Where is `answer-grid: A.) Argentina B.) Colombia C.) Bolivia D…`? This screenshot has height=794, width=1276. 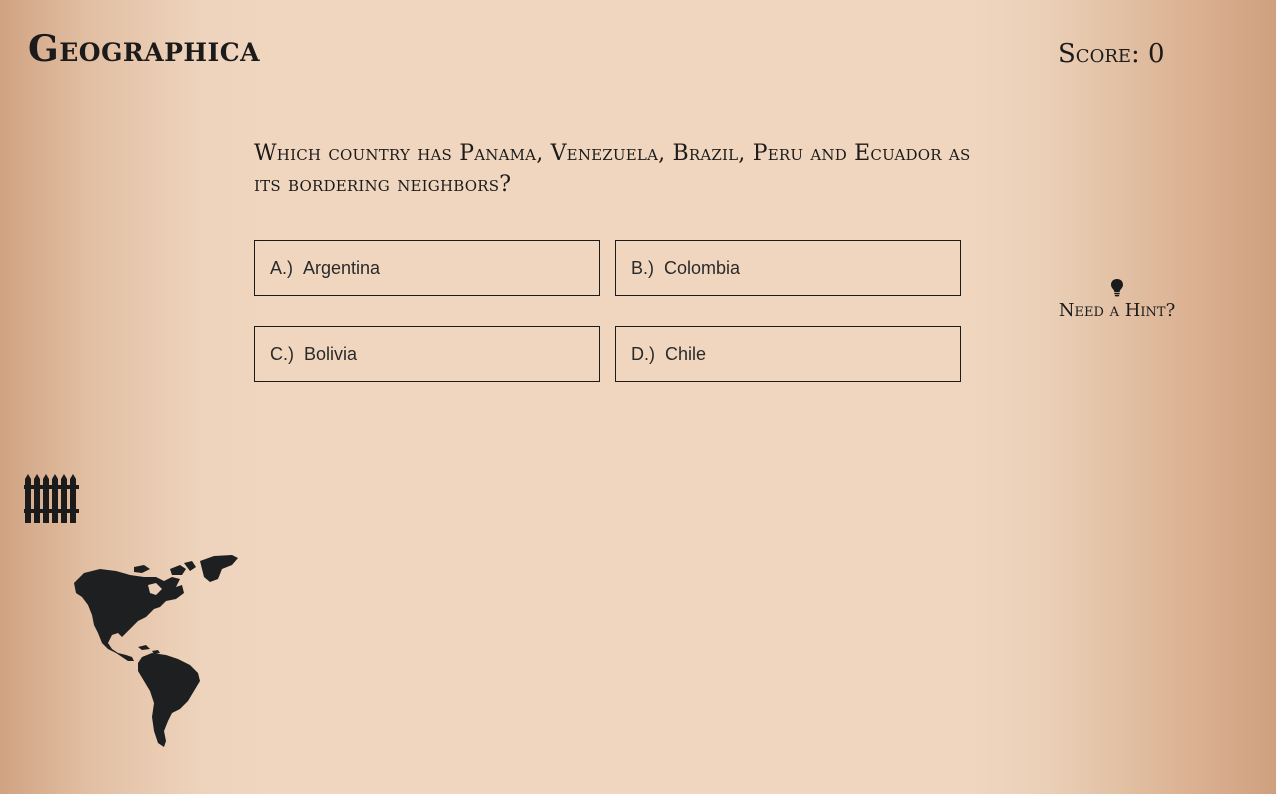 answer-grid: A.) Argentina B.) Colombia C.) Bolivia D… is located at coordinates (607, 311).